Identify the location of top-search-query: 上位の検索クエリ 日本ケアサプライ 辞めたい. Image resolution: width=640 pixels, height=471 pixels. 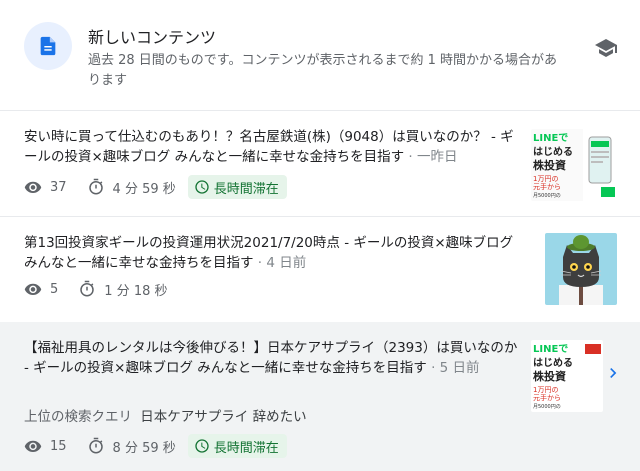
(165, 415).